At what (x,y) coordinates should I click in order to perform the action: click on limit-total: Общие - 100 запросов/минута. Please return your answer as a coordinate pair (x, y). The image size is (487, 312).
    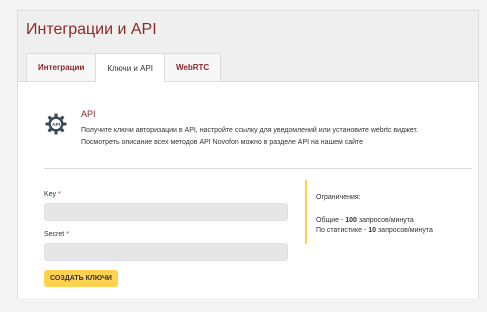
    Looking at the image, I should click on (365, 220).